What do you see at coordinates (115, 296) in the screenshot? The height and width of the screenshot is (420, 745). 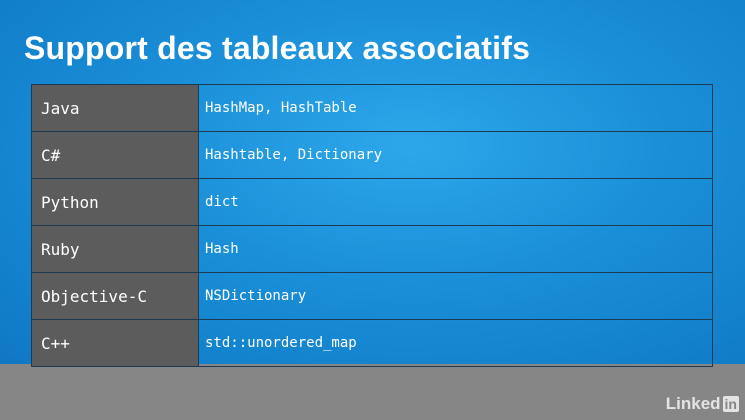 I see `language-cell: Objective-C` at bounding box center [115, 296].